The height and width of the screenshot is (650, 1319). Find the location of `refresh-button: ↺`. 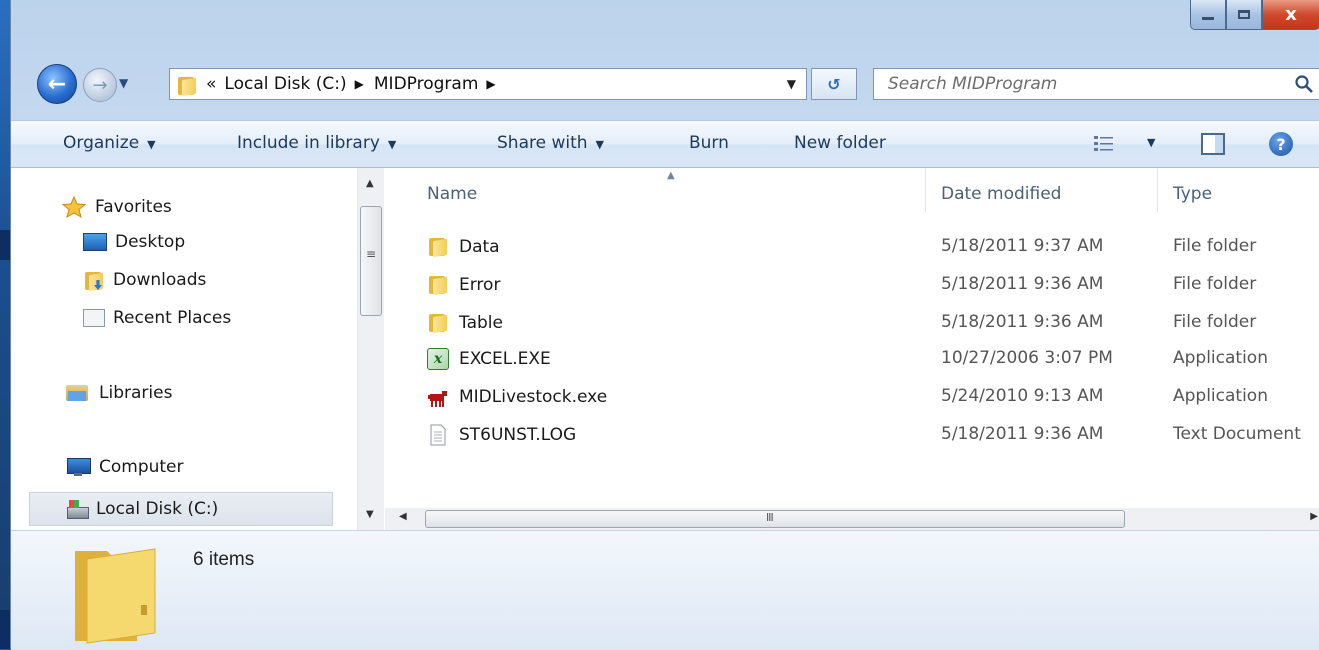

refresh-button: ↺ is located at coordinates (834, 84).